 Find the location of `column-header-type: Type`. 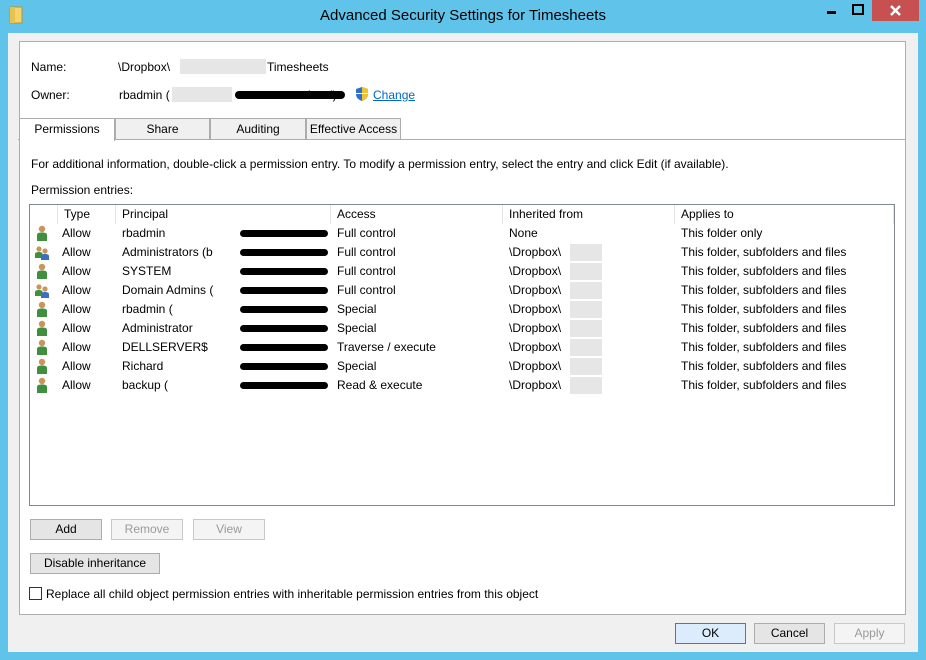

column-header-type: Type is located at coordinates (87, 214).